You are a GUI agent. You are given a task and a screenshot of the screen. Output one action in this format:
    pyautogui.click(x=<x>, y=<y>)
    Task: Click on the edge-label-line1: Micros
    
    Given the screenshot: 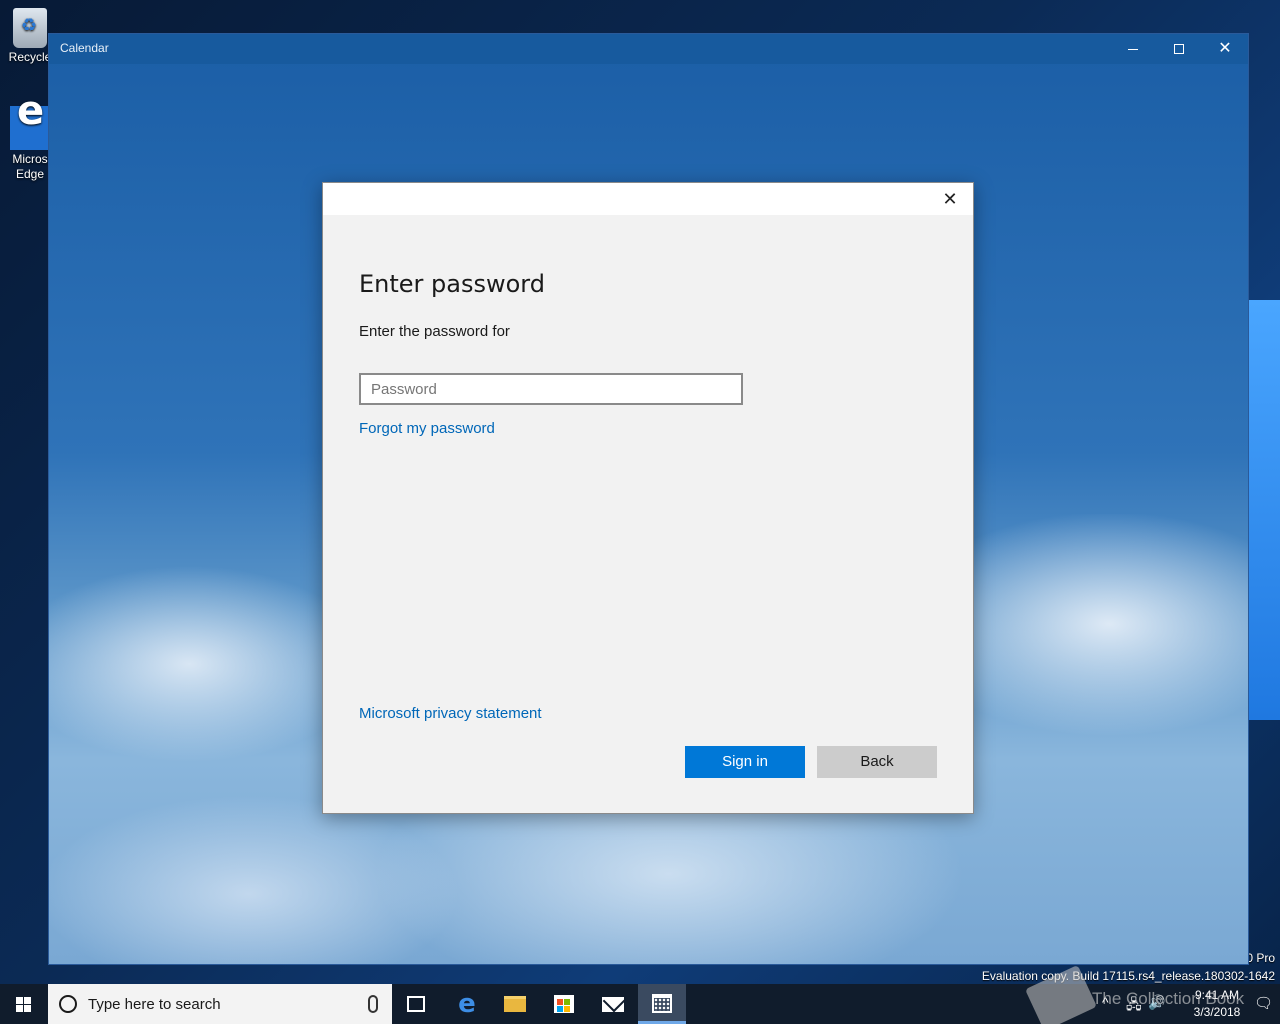 What is the action you would take?
    pyautogui.click(x=30, y=159)
    